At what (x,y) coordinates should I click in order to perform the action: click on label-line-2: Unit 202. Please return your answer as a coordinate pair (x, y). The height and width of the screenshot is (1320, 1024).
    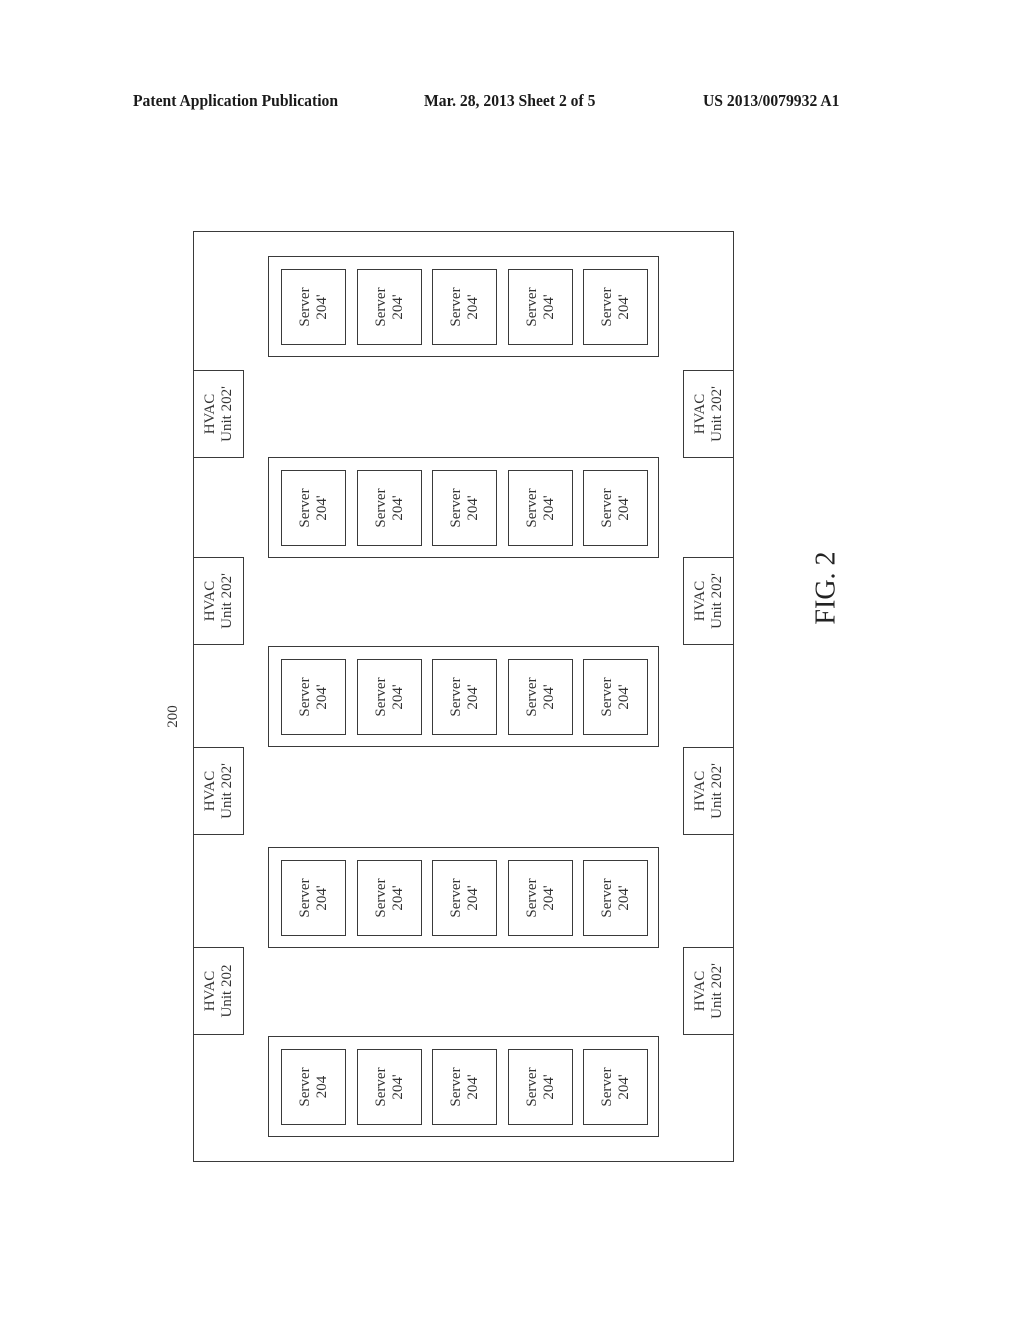
    Looking at the image, I should click on (226, 991).